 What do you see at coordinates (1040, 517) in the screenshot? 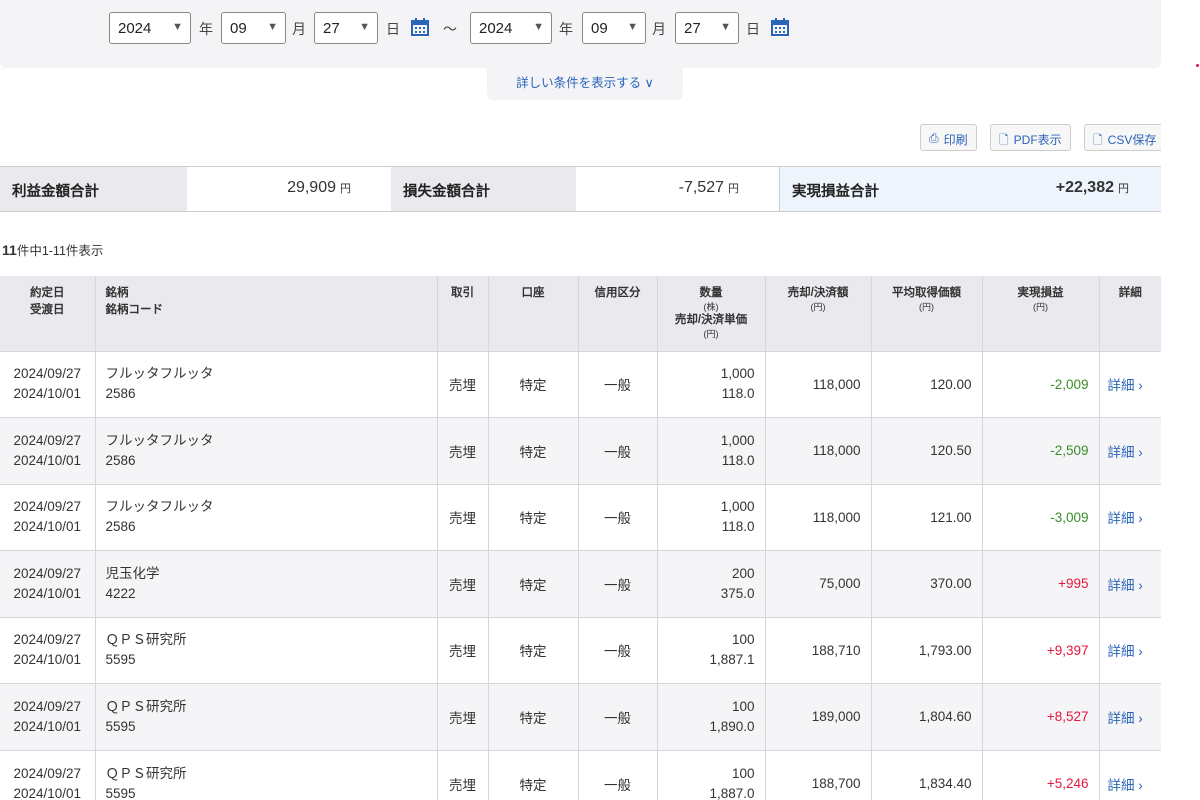
I see `pl-cell: -3,009` at bounding box center [1040, 517].